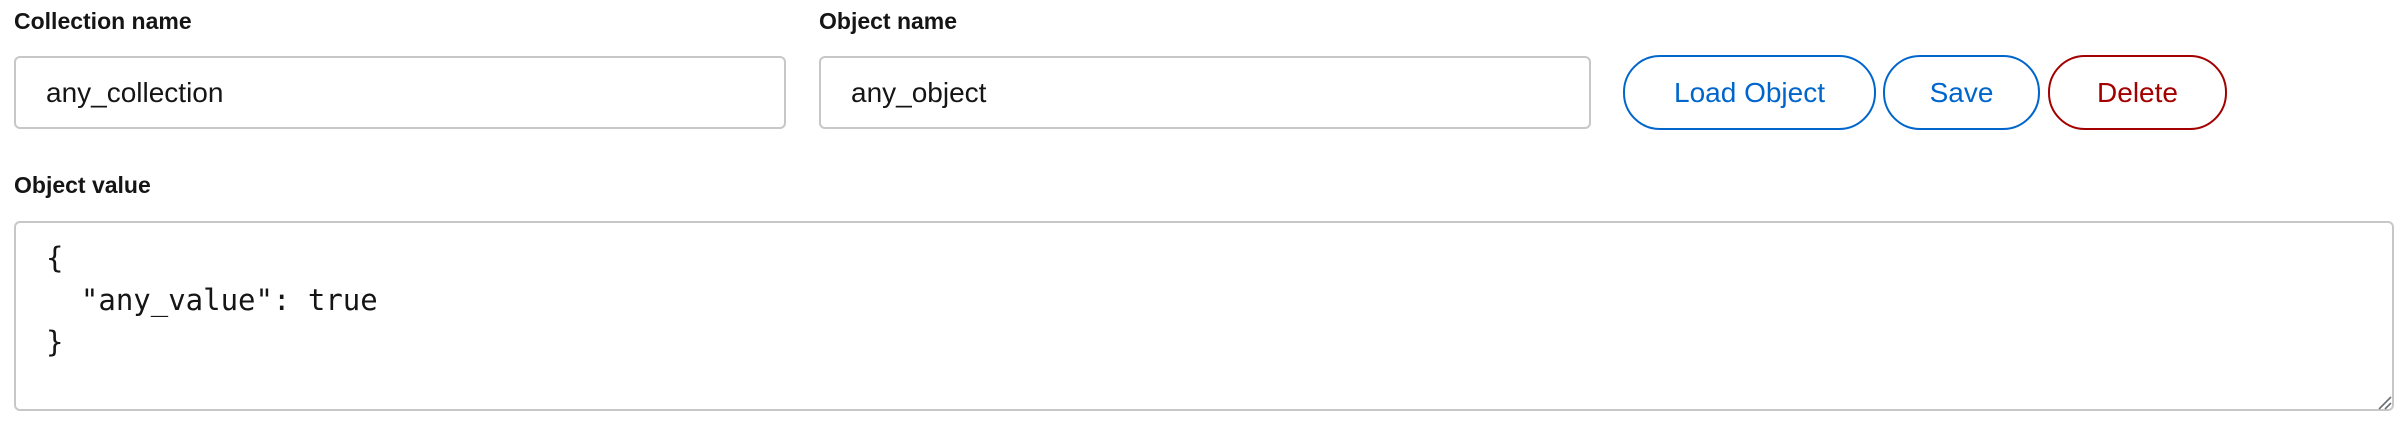 The width and height of the screenshot is (2406, 426). I want to click on load-object-button: Load Object, so click(1749, 92).